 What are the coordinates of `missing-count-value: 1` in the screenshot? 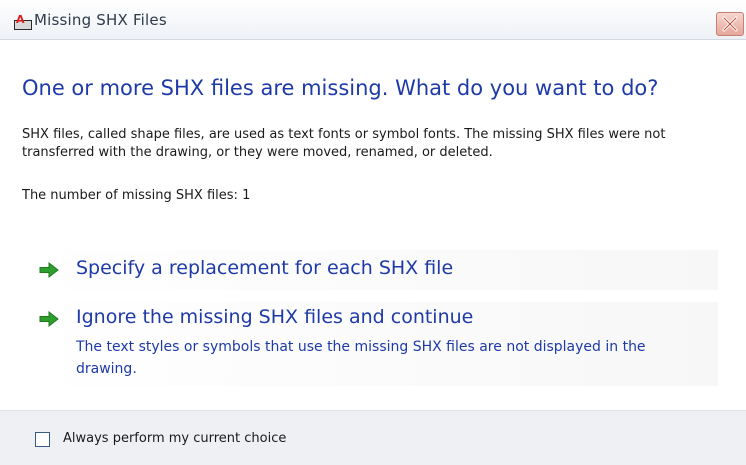 It's located at (246, 195).